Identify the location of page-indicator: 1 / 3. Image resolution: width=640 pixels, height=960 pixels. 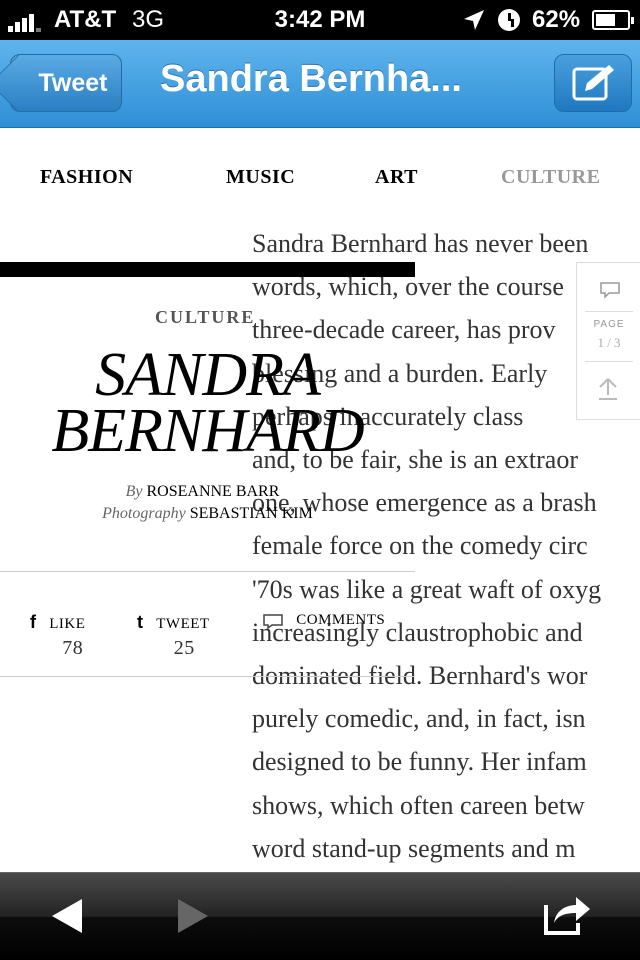
(609, 342).